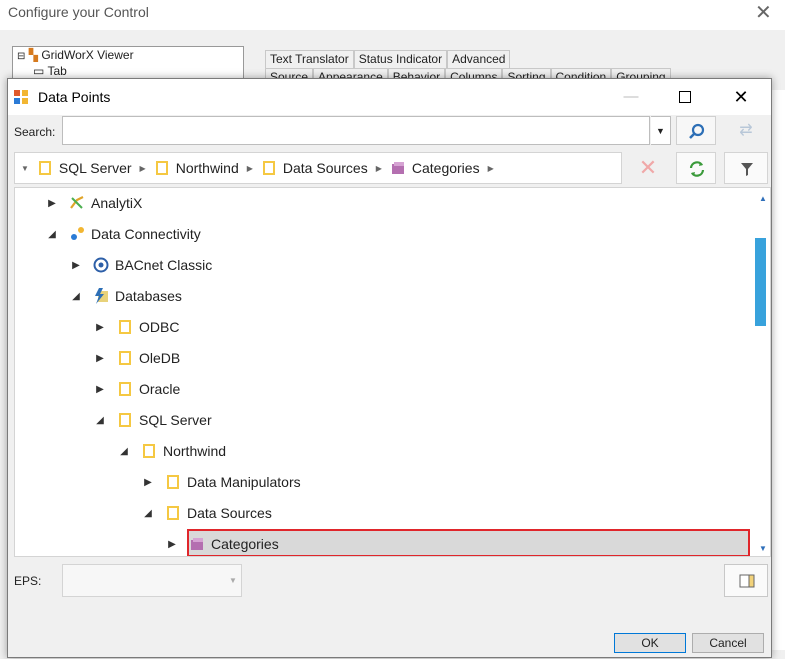 The height and width of the screenshot is (659, 785). What do you see at coordinates (728, 643) in the screenshot?
I see `cancel-button: Cancel` at bounding box center [728, 643].